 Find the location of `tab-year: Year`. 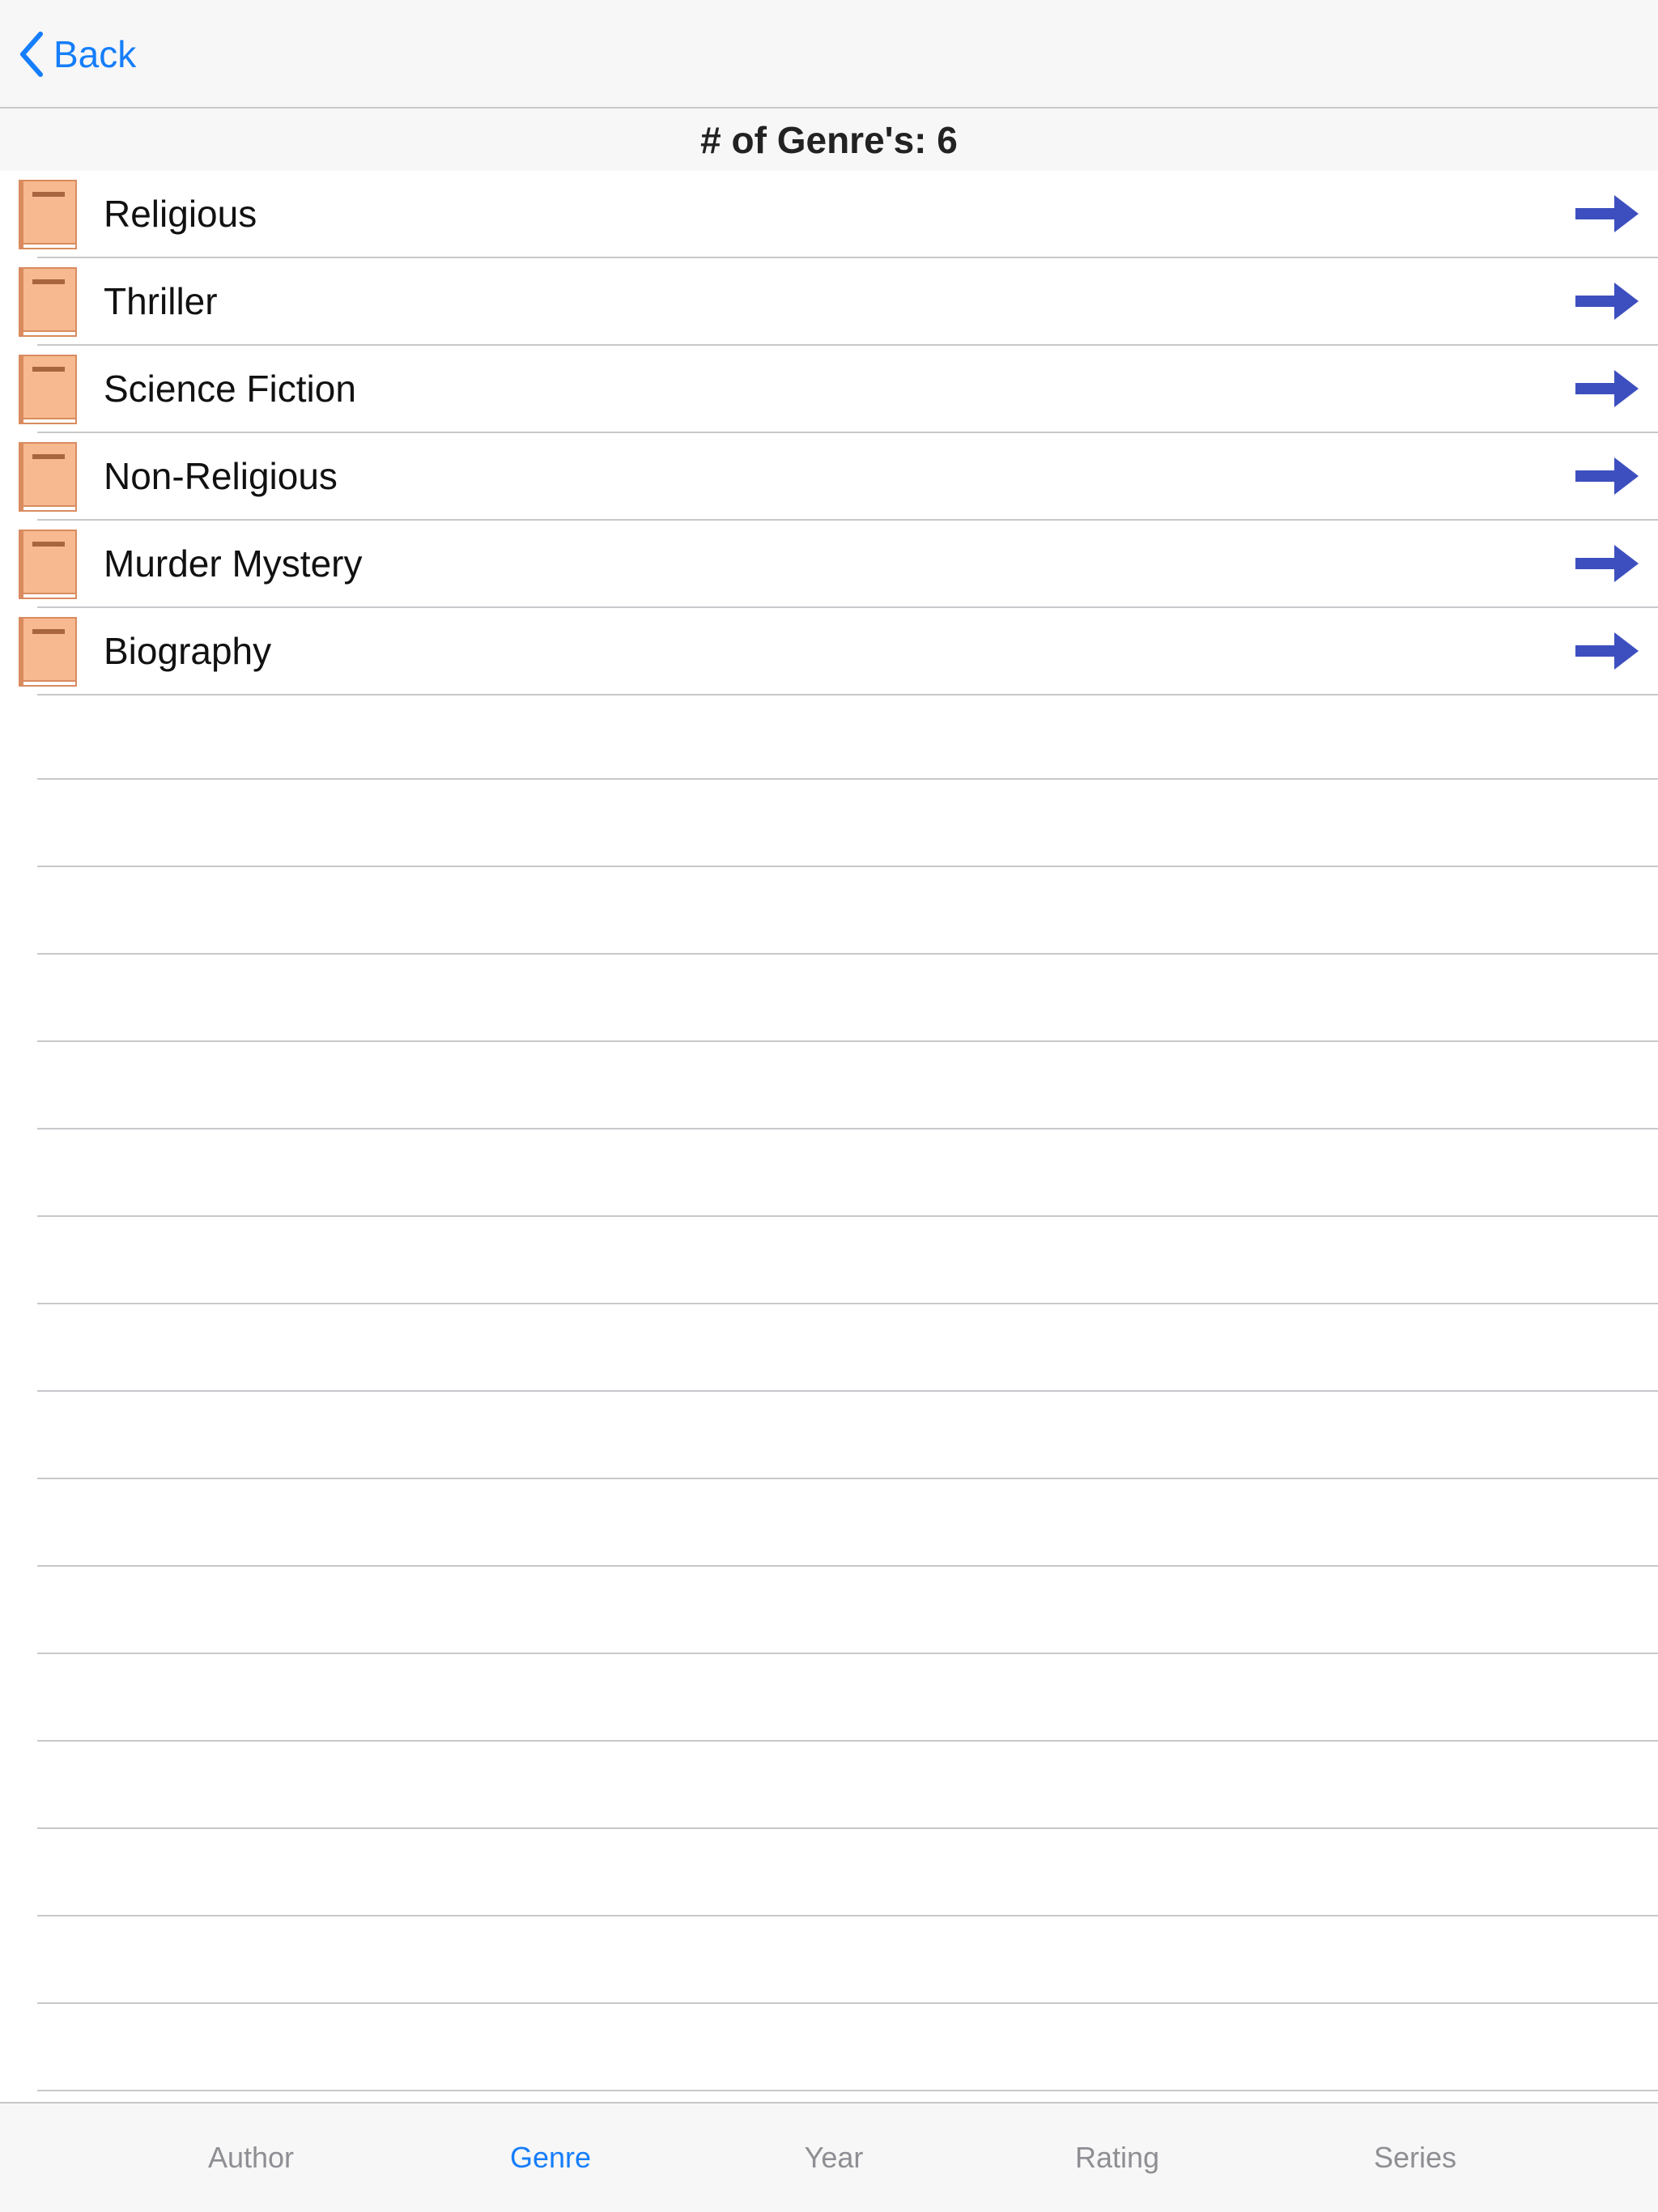

tab-year: Year is located at coordinates (834, 2158).